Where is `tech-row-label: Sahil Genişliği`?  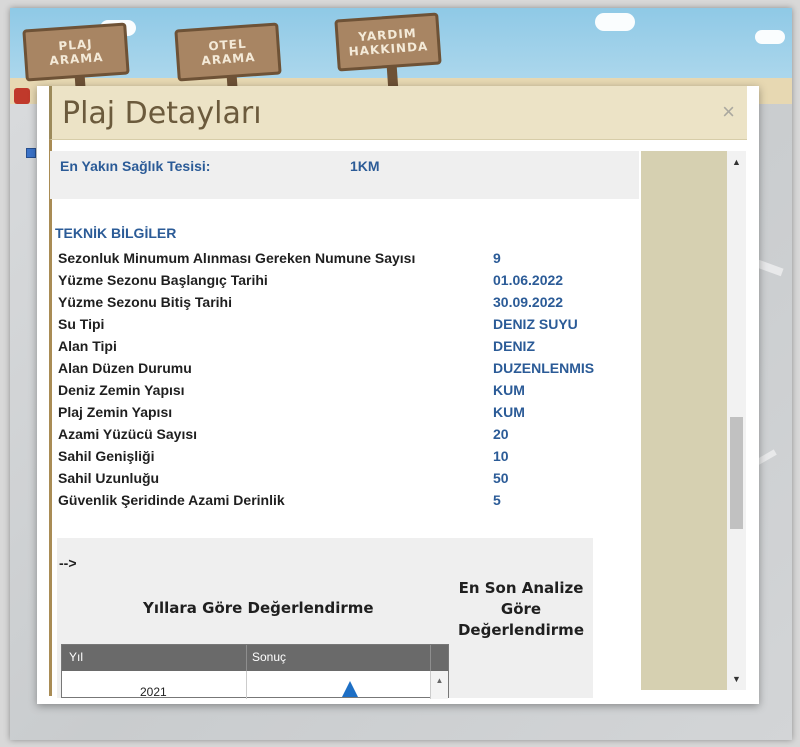 tech-row-label: Sahil Genişliği is located at coordinates (106, 456).